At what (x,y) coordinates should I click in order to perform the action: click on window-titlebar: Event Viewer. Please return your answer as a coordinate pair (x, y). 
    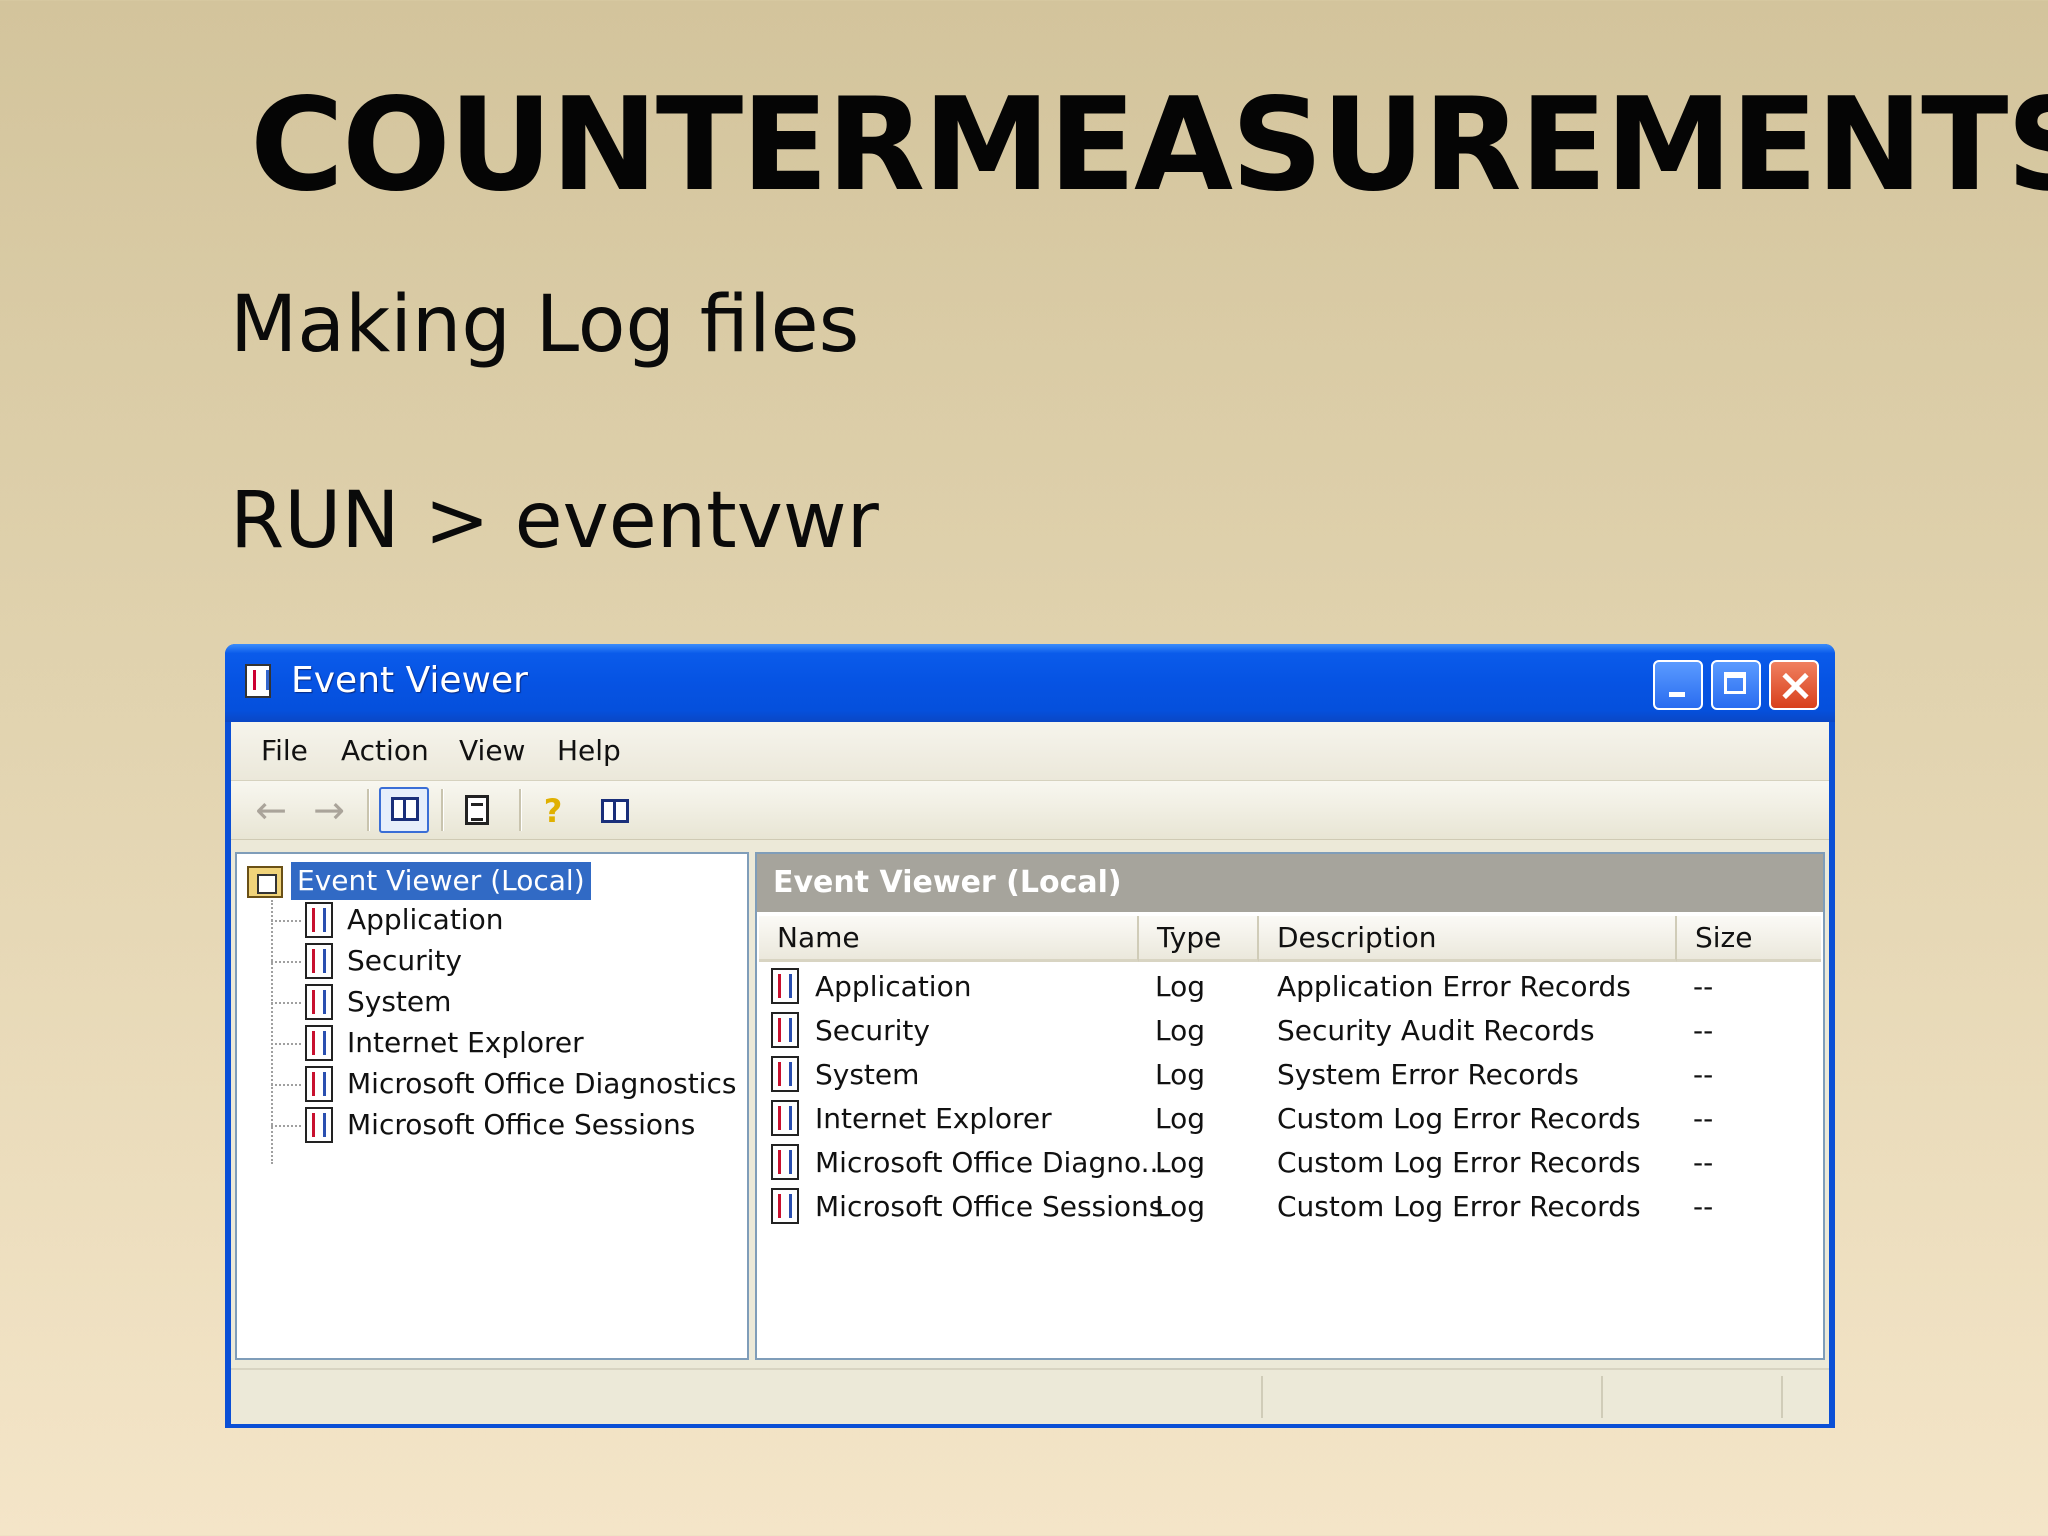
    Looking at the image, I should click on (1030, 683).